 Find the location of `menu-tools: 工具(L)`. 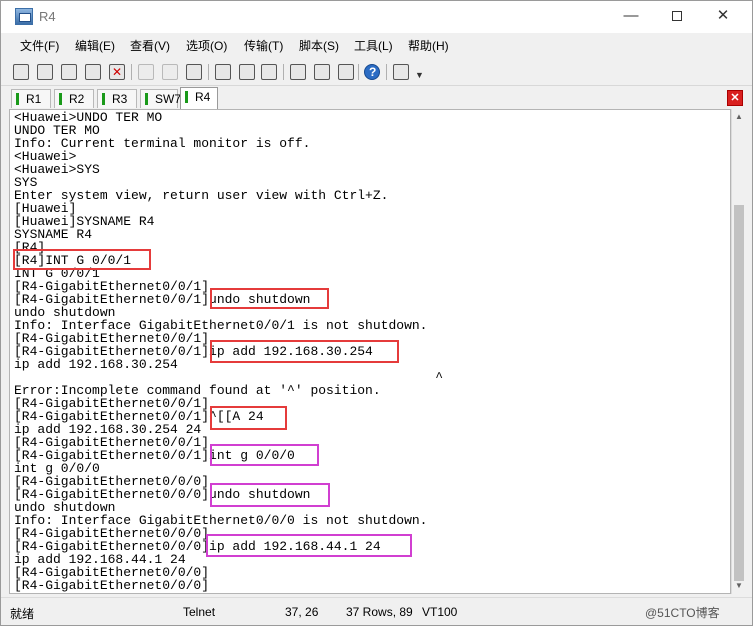

menu-tools: 工具(L) is located at coordinates (373, 45).